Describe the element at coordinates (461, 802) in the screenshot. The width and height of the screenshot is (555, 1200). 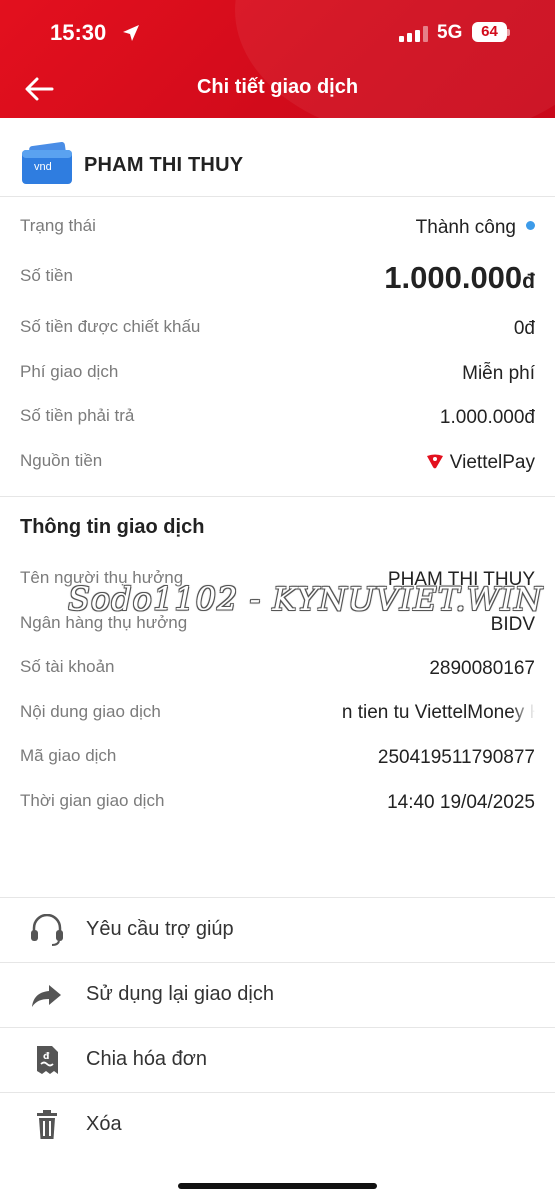
I see `transaction-time-value: 14:40 19/04/2025` at that location.